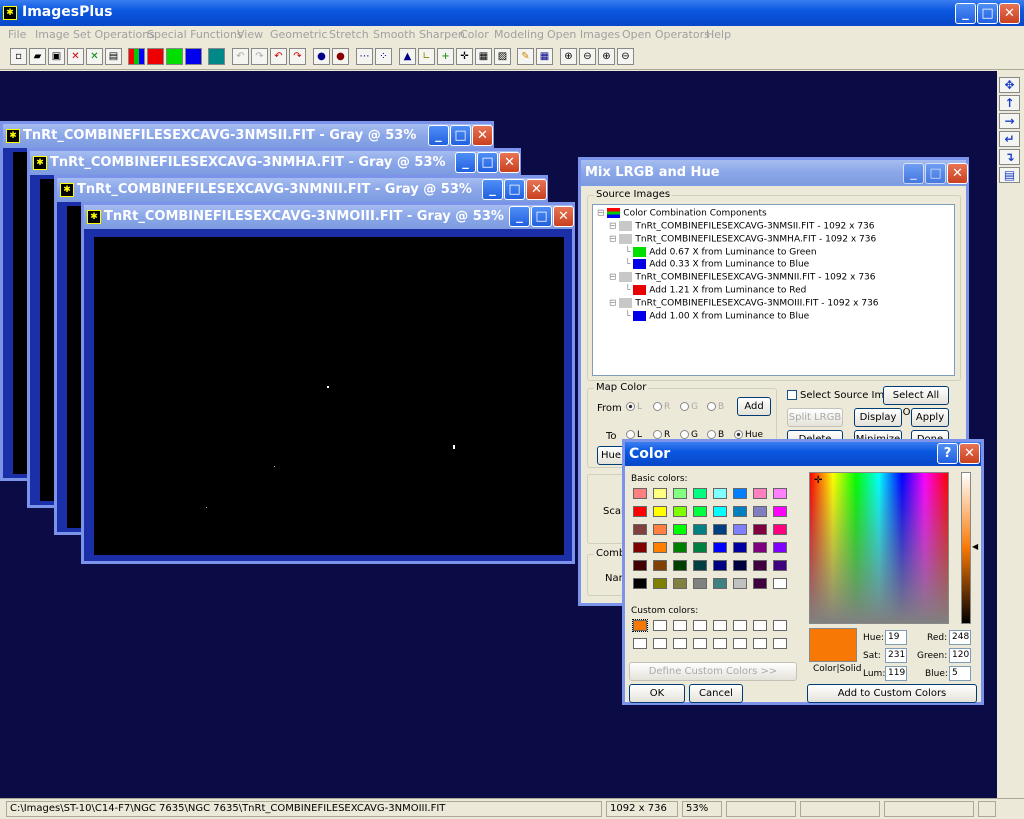  Describe the element at coordinates (716, 693) in the screenshot. I see `cancel-button: Cancel` at that location.